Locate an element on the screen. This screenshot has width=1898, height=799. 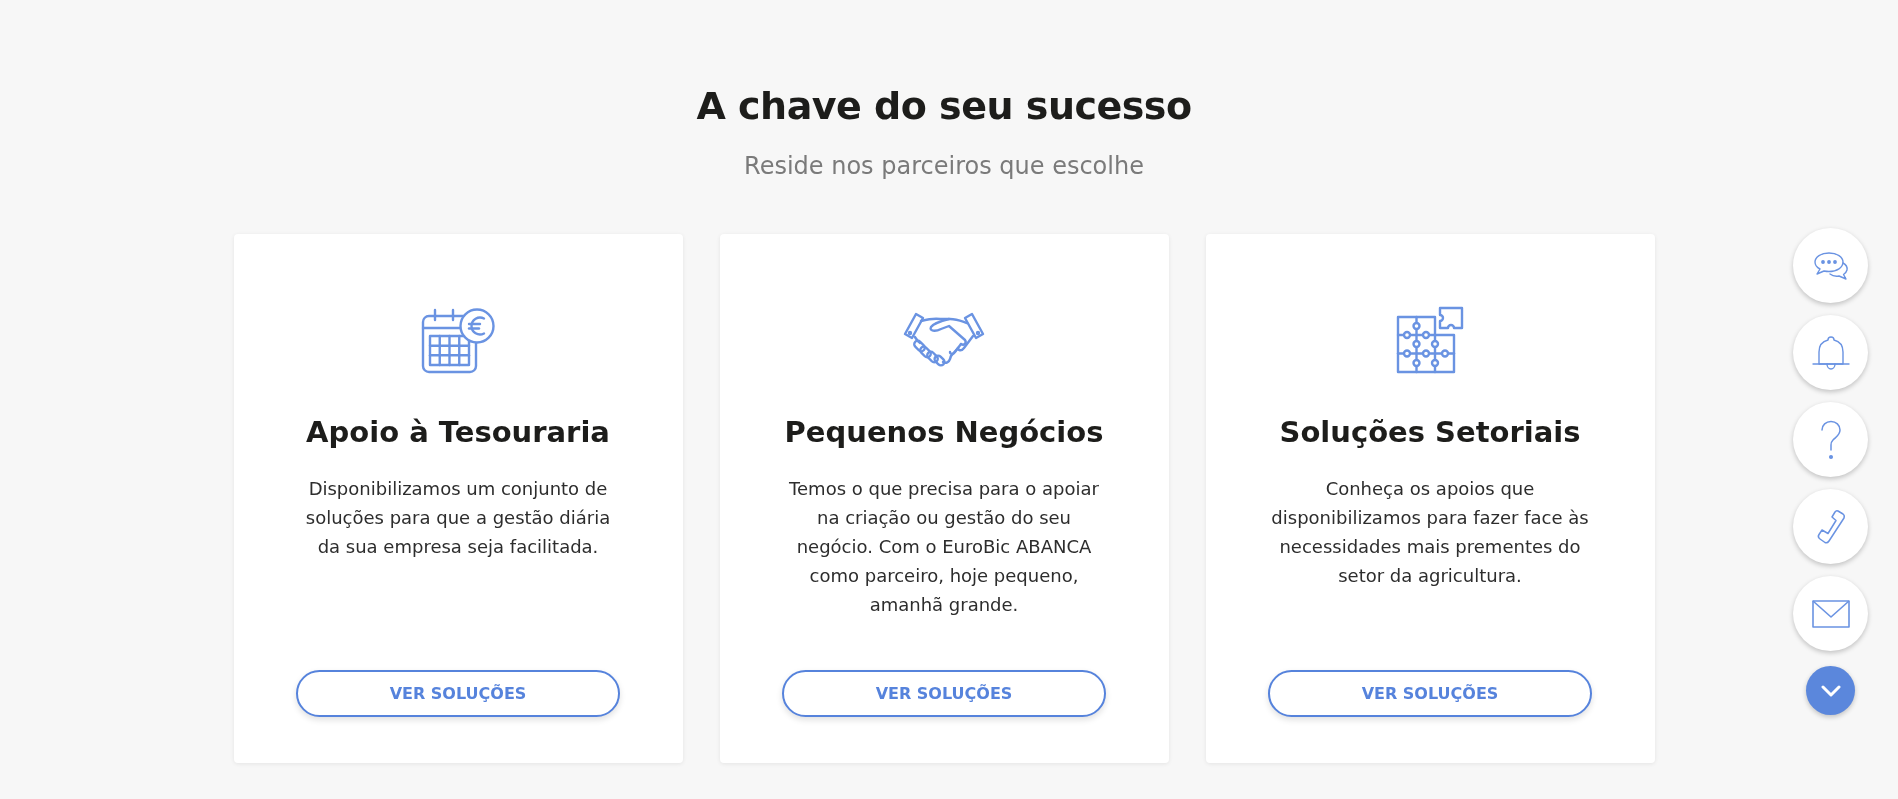
card-description: Conheça os apoios que disponibilizamos para fazer face às necessidades mais prementes do setor da agricultura. is located at coordinates (1430, 532).